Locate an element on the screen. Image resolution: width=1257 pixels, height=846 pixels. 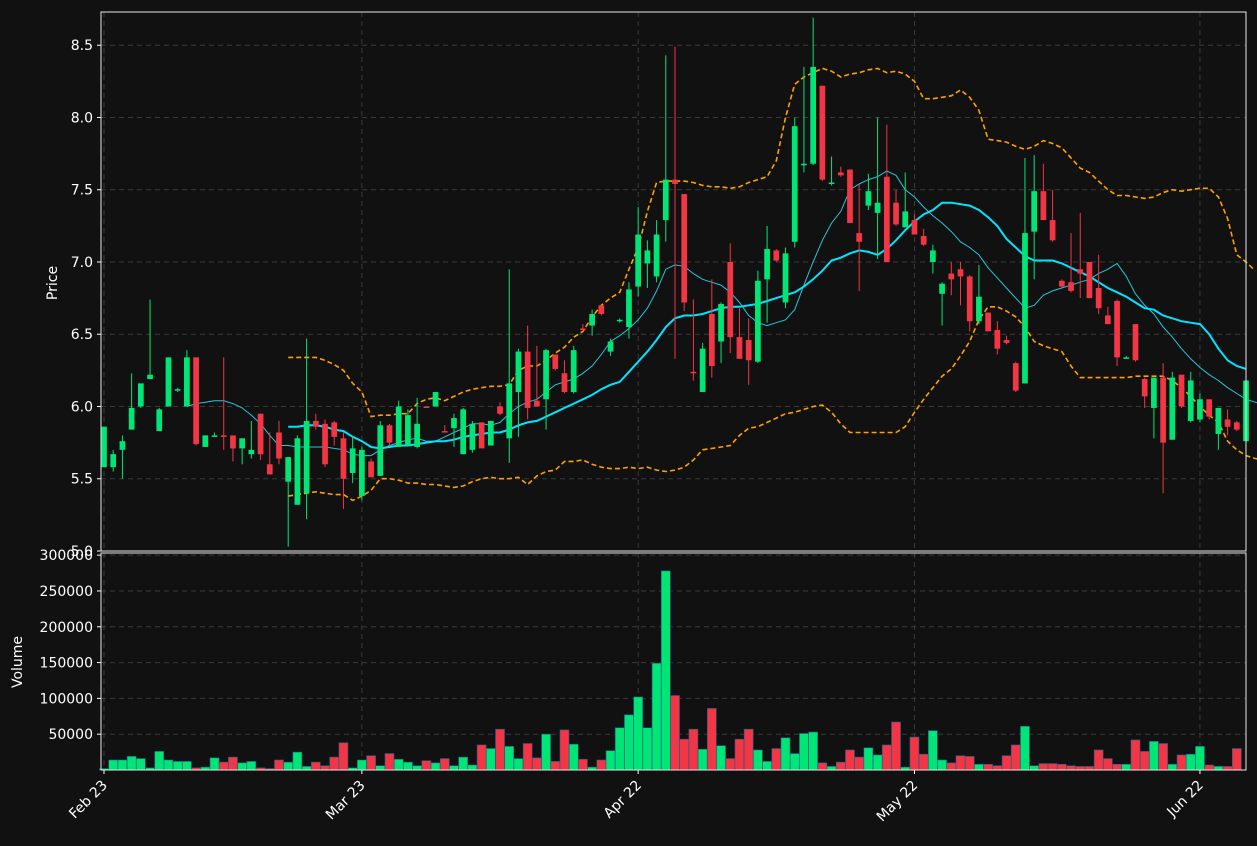
price-tick-label: 8.5 is located at coordinates (82, 46).